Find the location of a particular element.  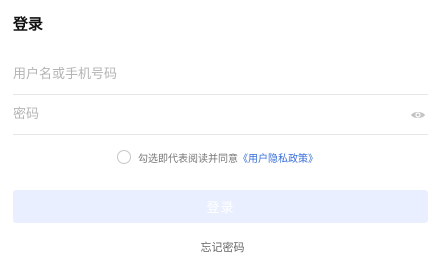

password-input is located at coordinates (203, 114).